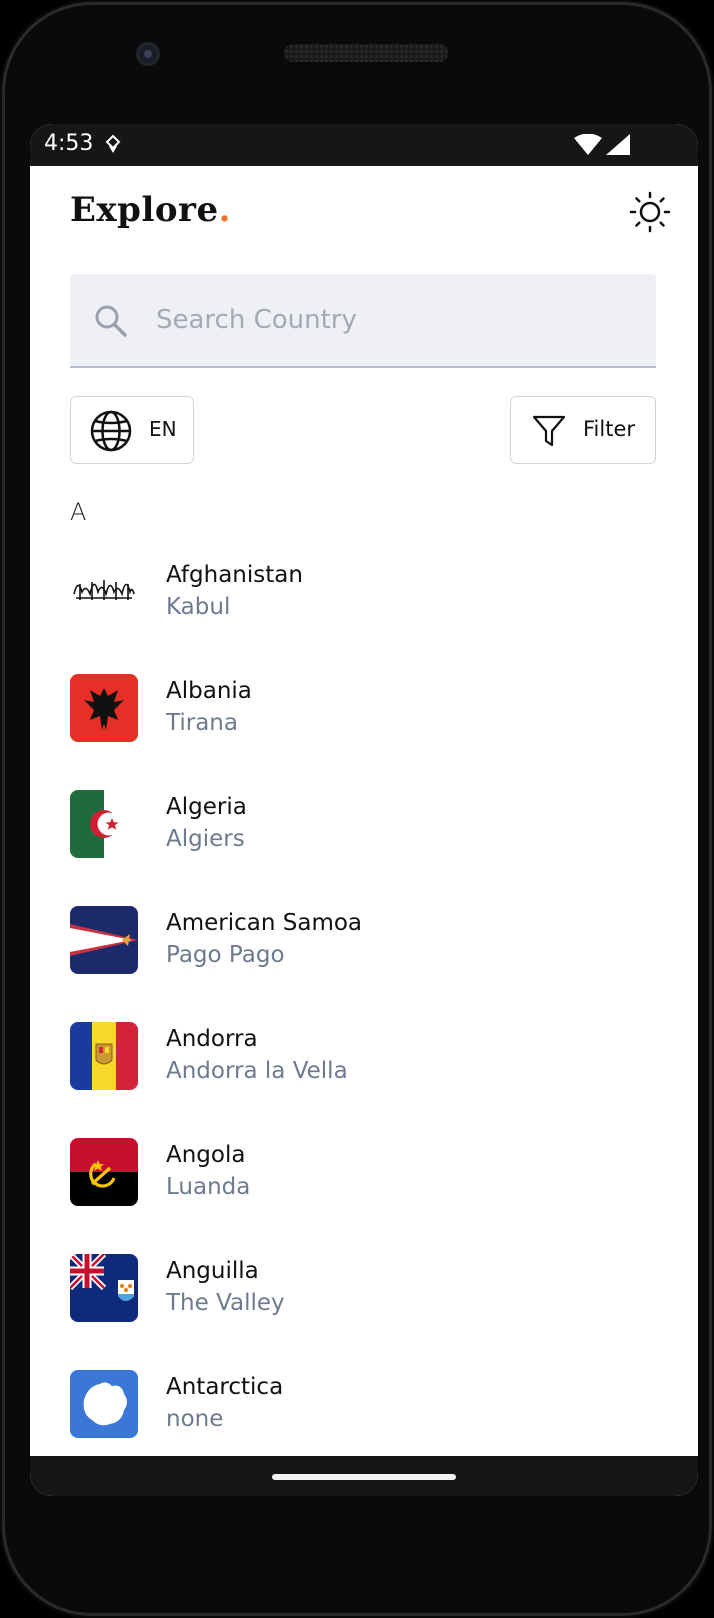  What do you see at coordinates (104, 592) in the screenshot?
I see `afghanistan-flag` at bounding box center [104, 592].